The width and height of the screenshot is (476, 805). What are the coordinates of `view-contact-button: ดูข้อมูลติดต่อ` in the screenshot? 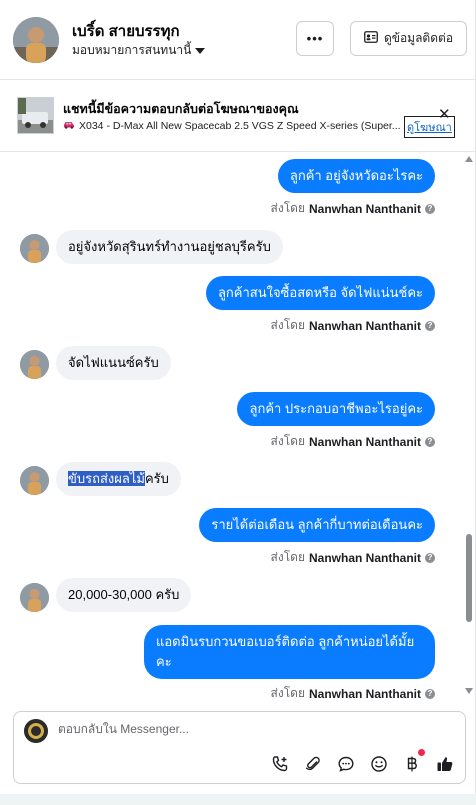 It's located at (408, 38).